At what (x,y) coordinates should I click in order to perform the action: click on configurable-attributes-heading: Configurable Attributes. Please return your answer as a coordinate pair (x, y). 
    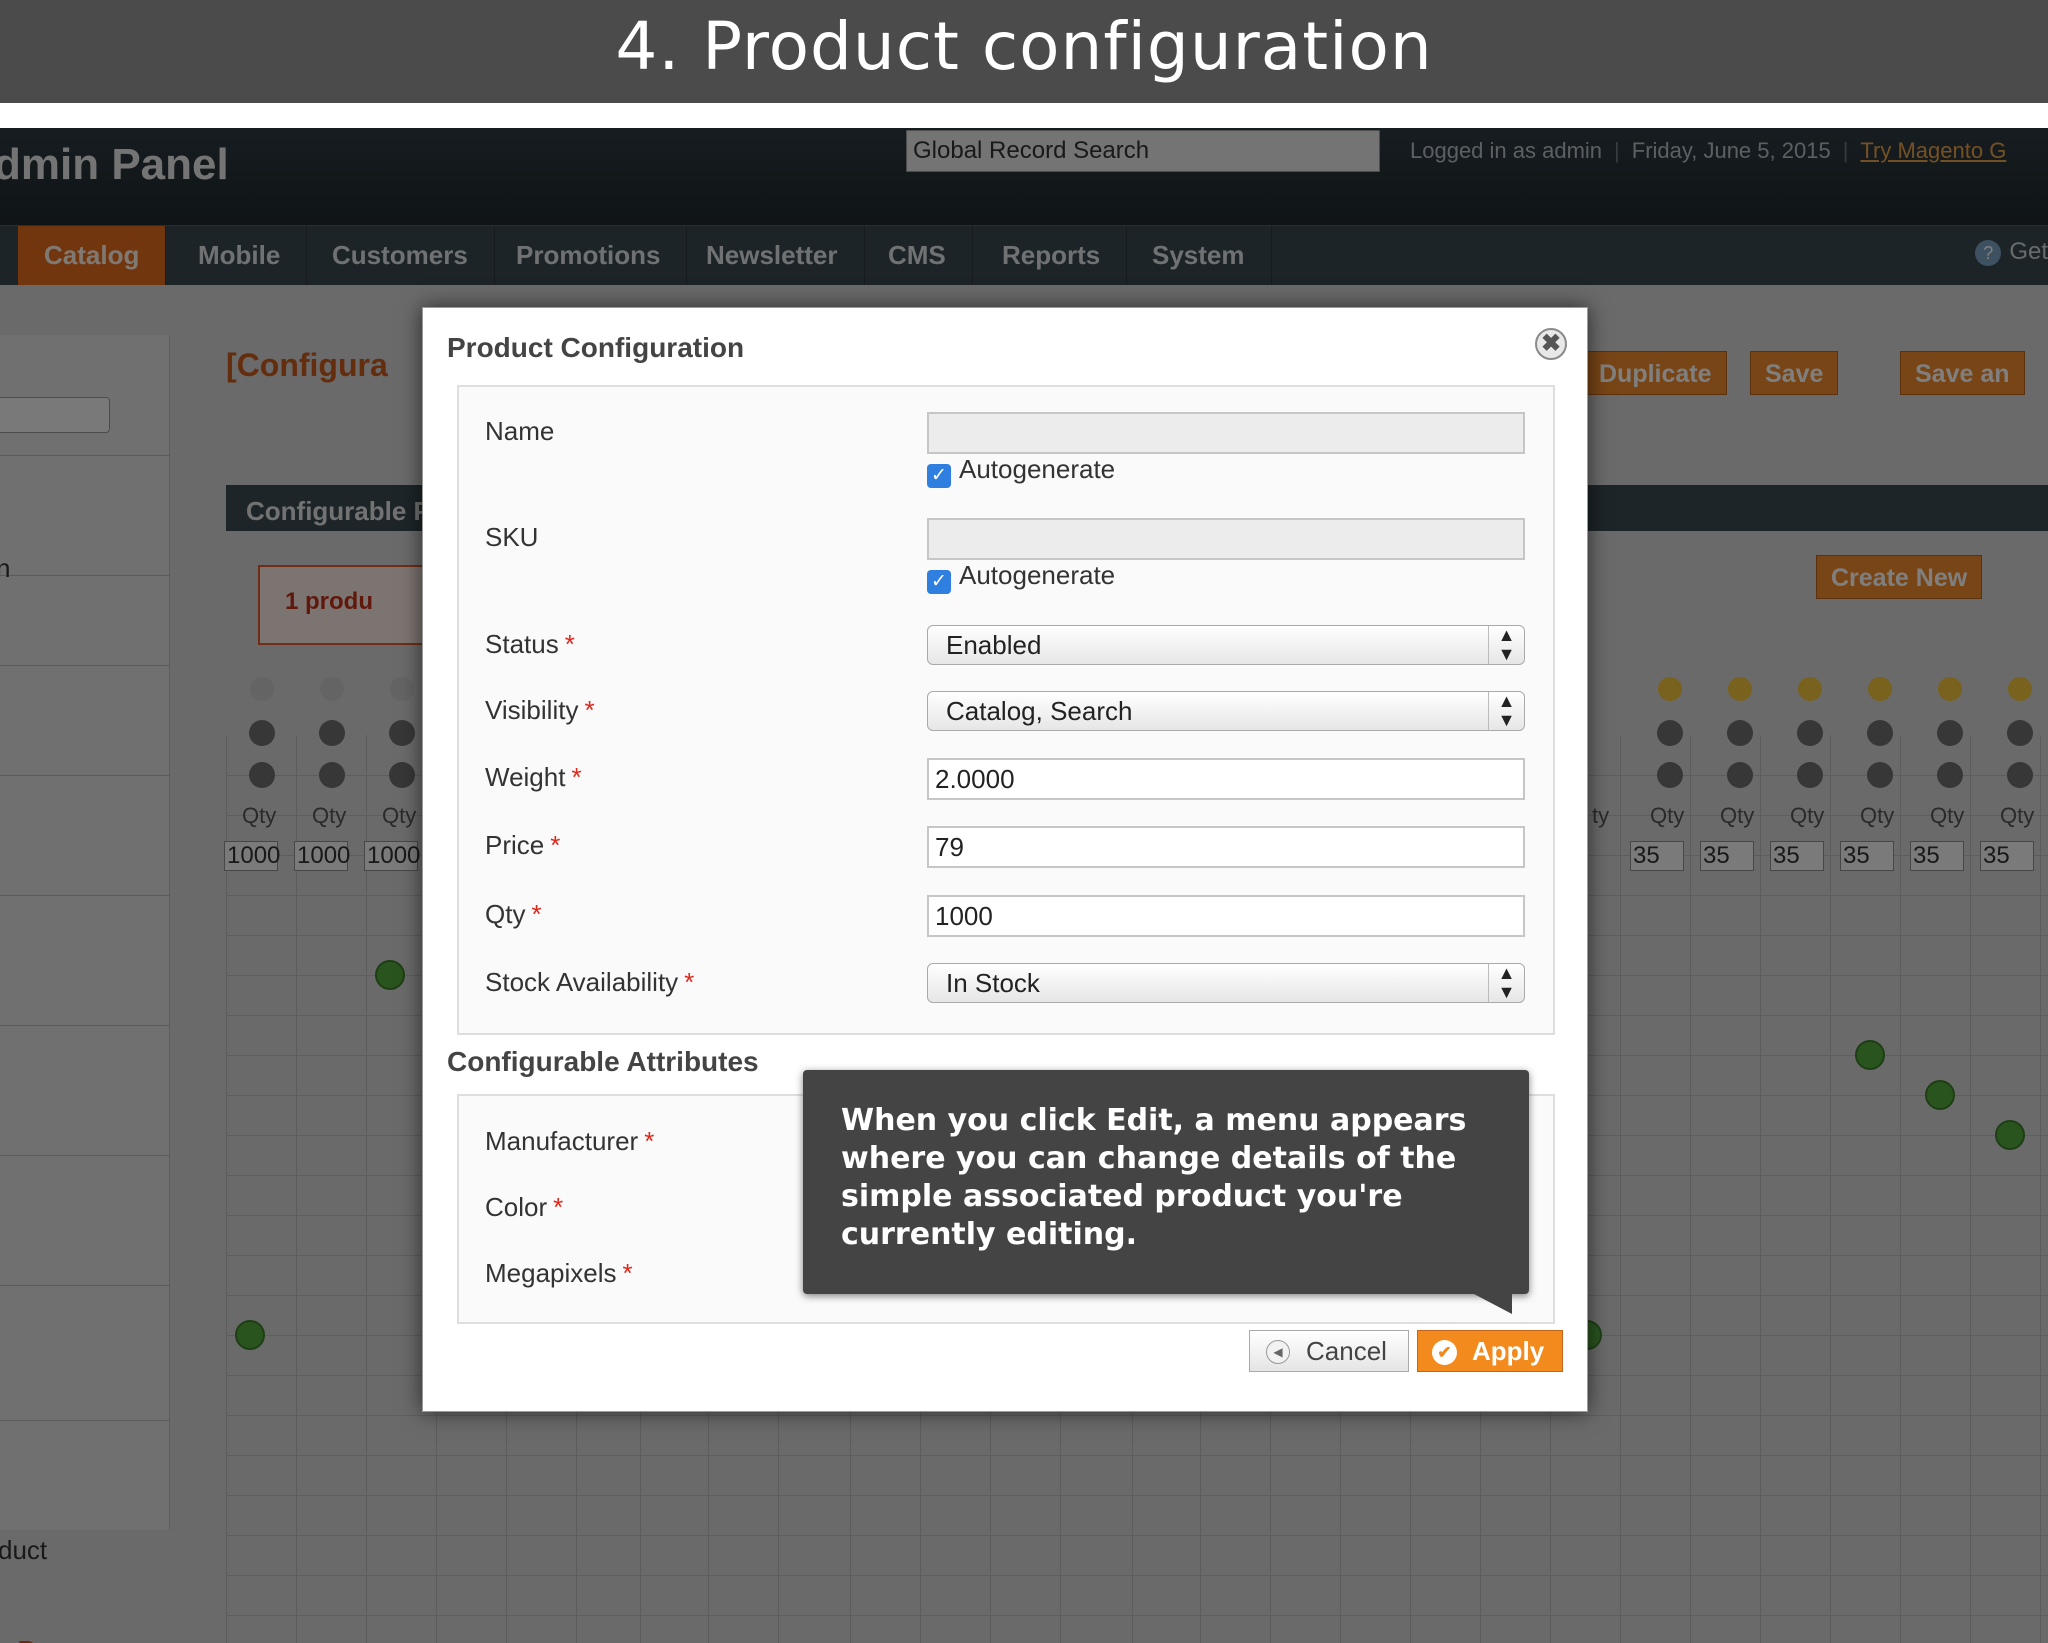
    Looking at the image, I should click on (603, 1061).